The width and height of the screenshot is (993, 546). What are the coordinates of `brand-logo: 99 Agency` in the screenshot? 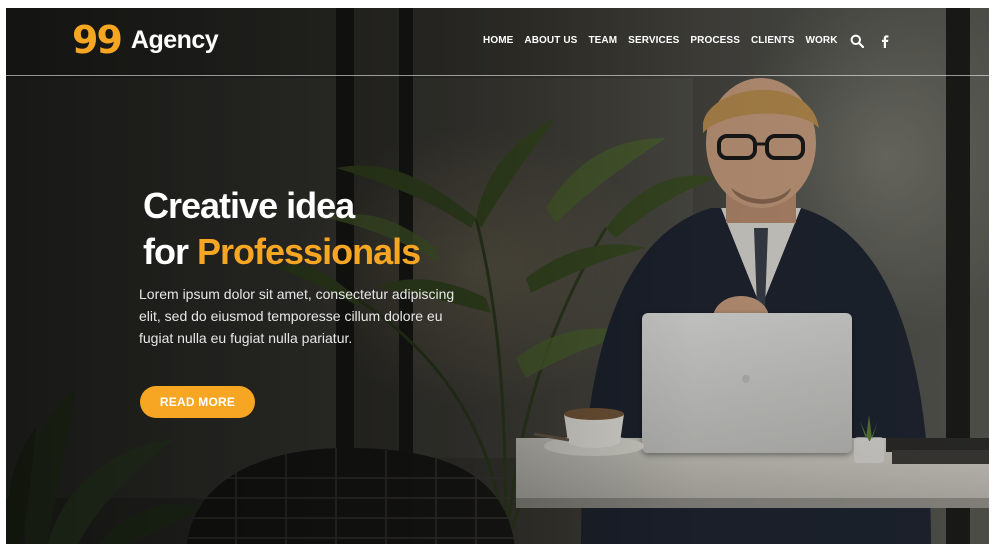 It's located at (145, 40).